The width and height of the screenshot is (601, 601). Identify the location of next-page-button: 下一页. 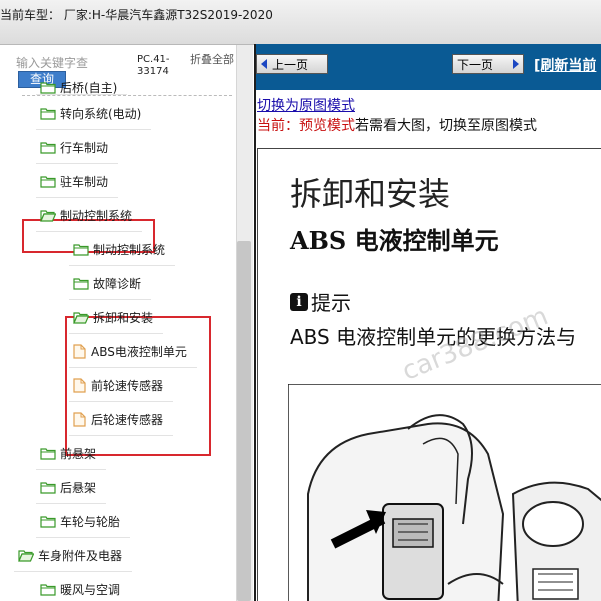
(488, 64).